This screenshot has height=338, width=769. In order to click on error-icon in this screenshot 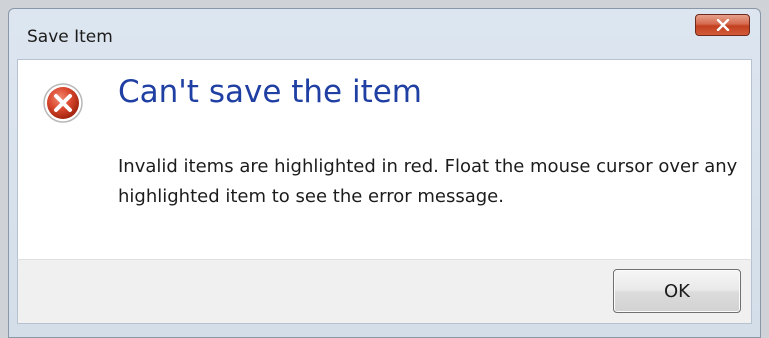, I will do `click(63, 103)`.